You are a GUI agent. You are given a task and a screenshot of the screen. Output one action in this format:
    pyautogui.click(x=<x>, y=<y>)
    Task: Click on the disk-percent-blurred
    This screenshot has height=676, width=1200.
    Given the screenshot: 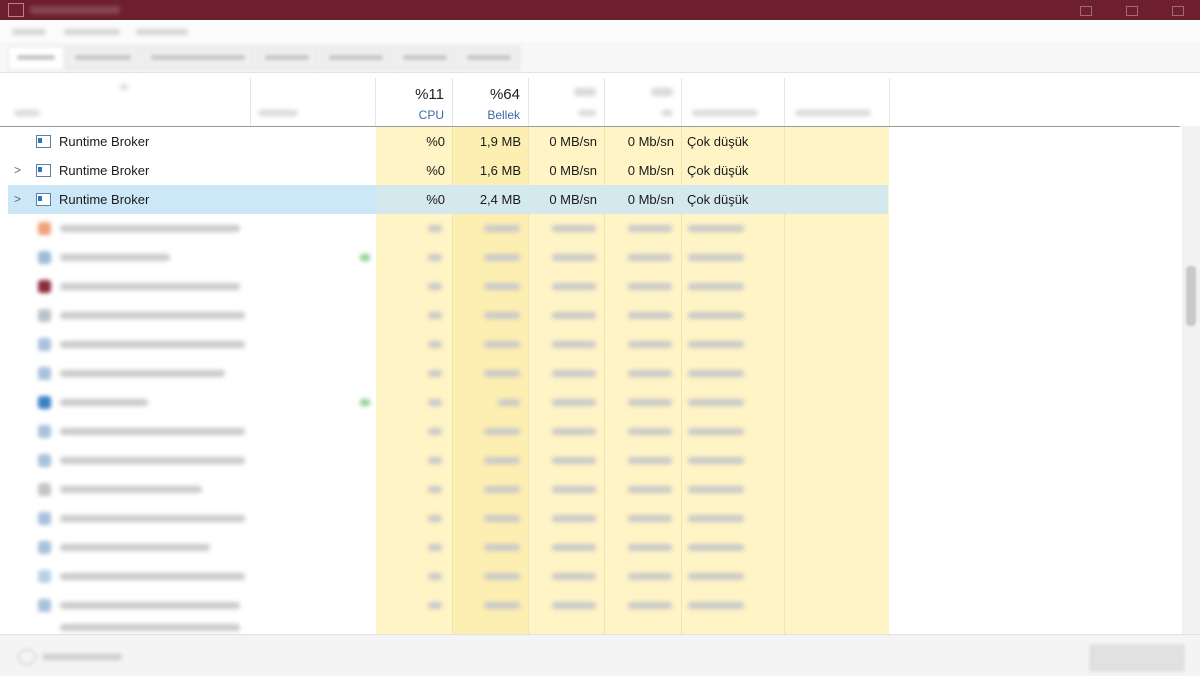 What is the action you would take?
    pyautogui.click(x=585, y=92)
    